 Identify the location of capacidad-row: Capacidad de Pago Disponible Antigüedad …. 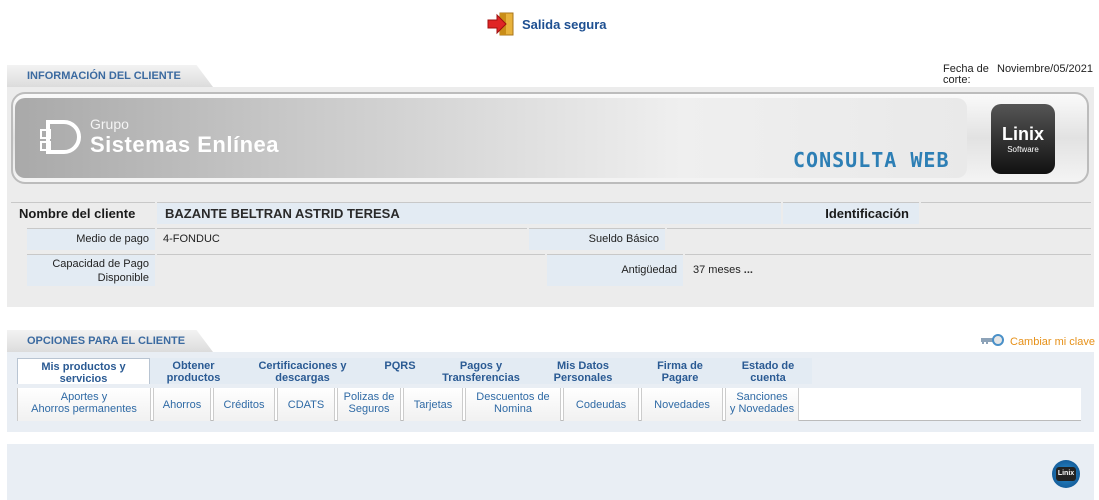
(551, 270).